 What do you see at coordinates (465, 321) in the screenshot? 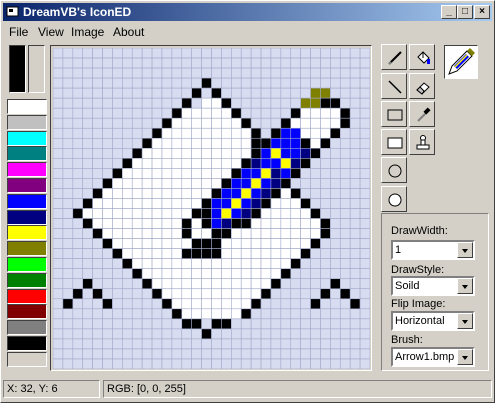
I see `chevron-down-icon` at bounding box center [465, 321].